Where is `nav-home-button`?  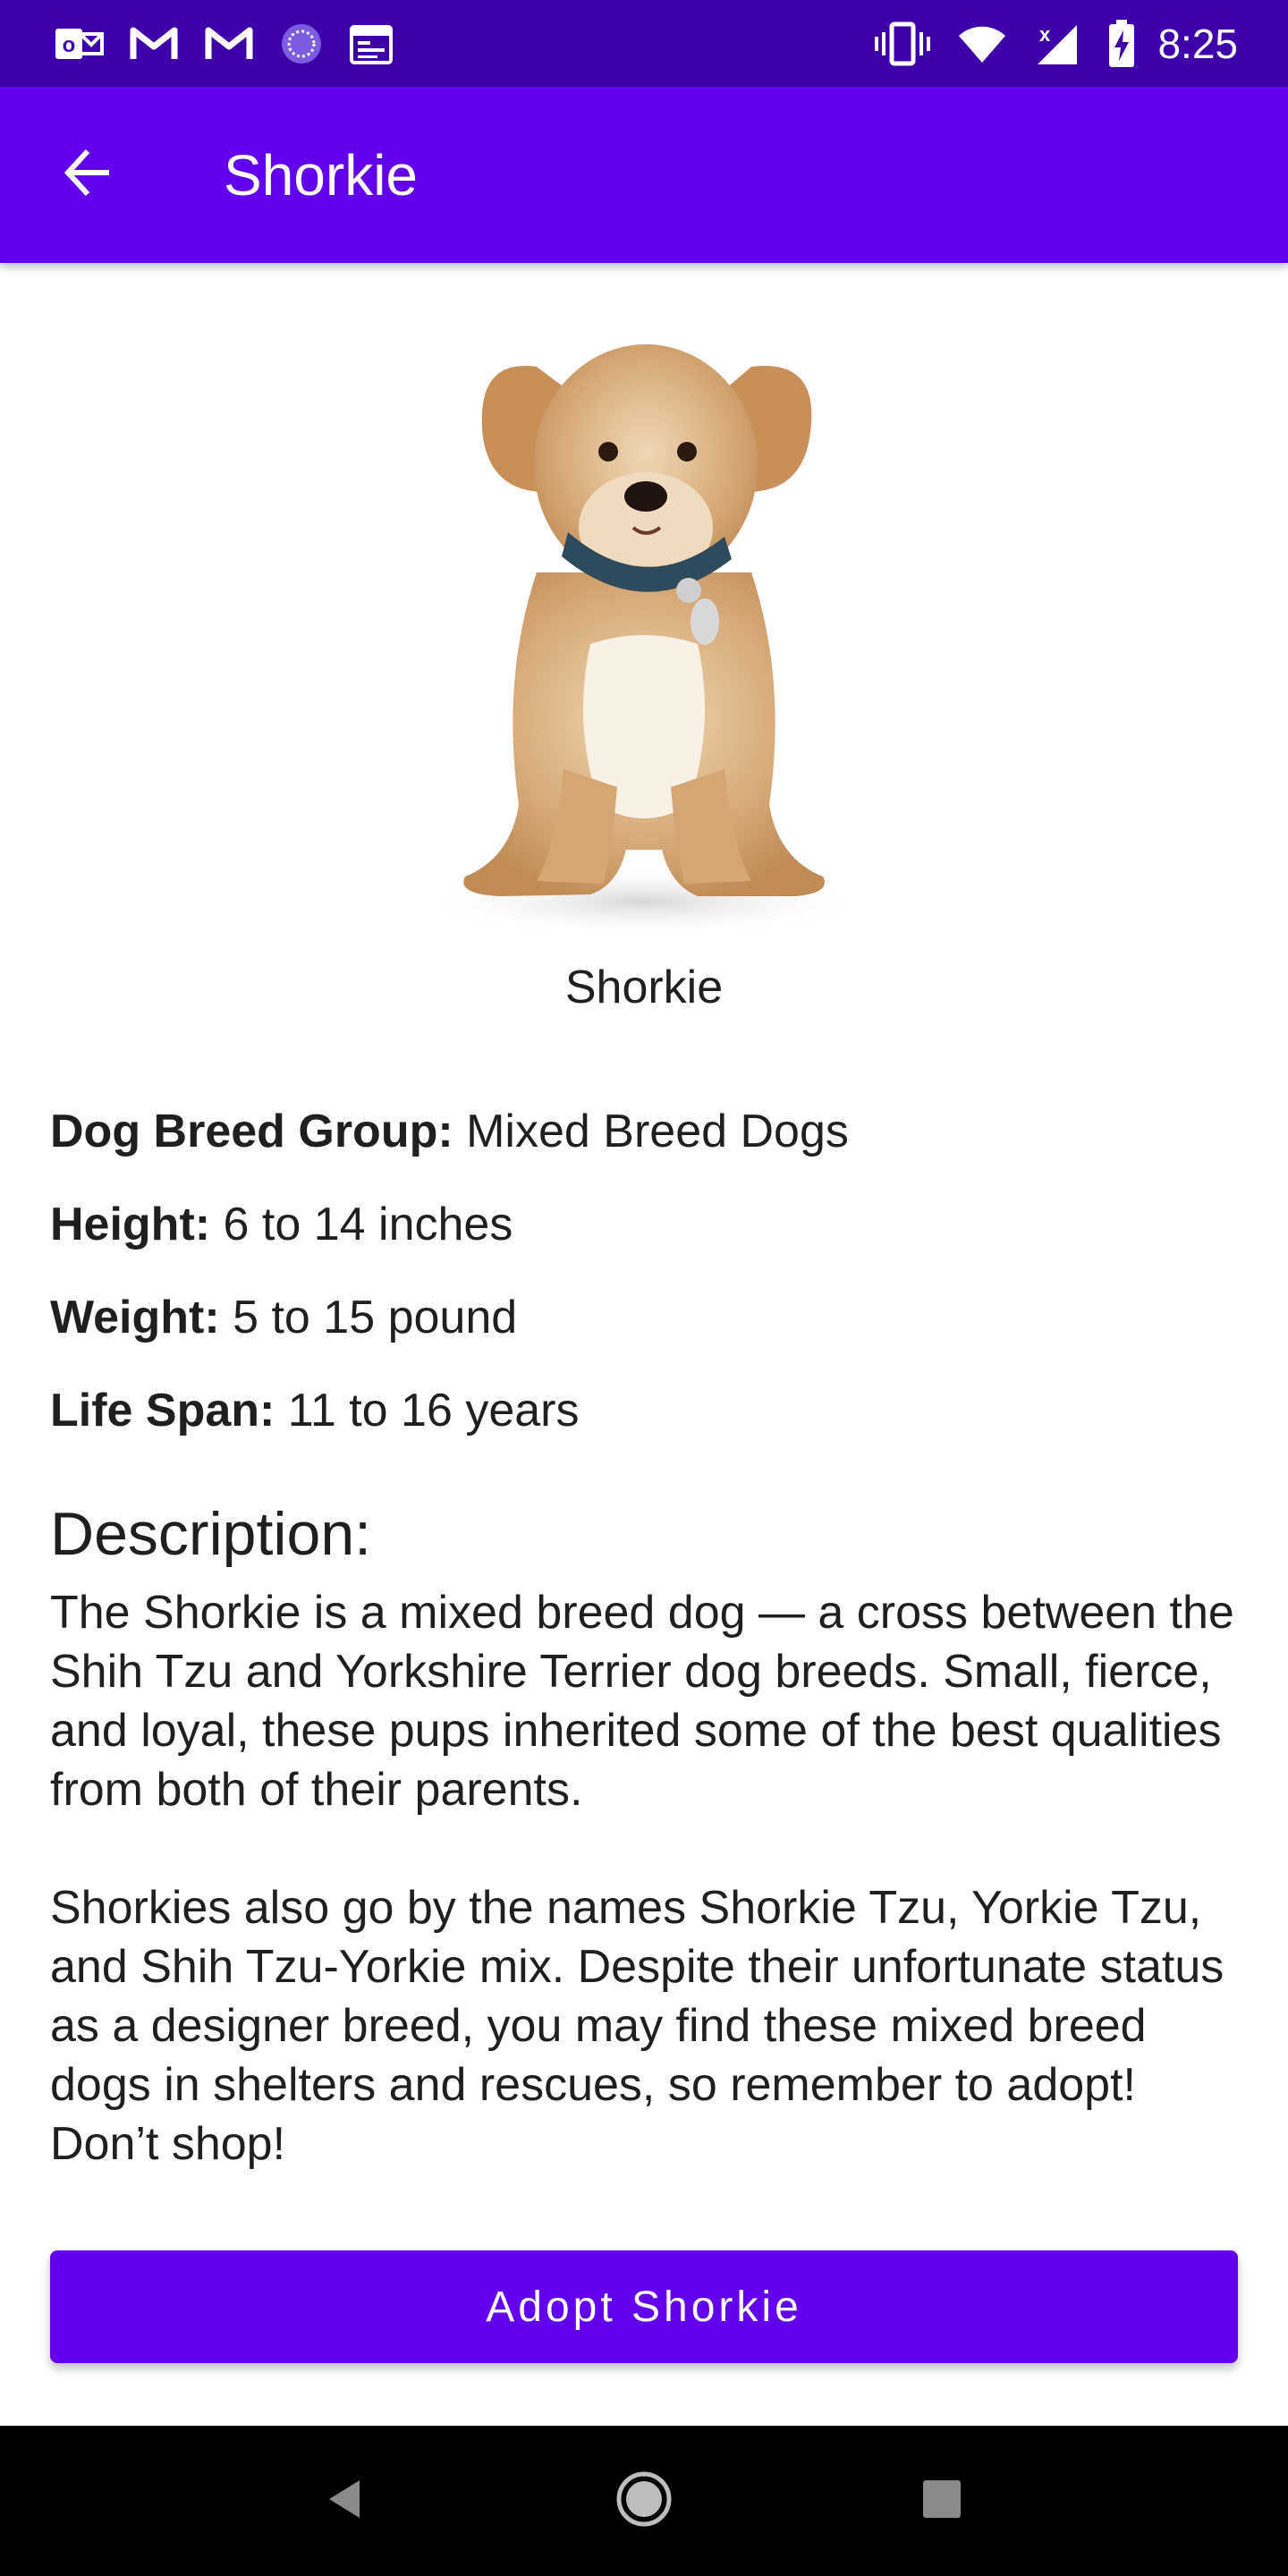
nav-home-button is located at coordinates (644, 2501).